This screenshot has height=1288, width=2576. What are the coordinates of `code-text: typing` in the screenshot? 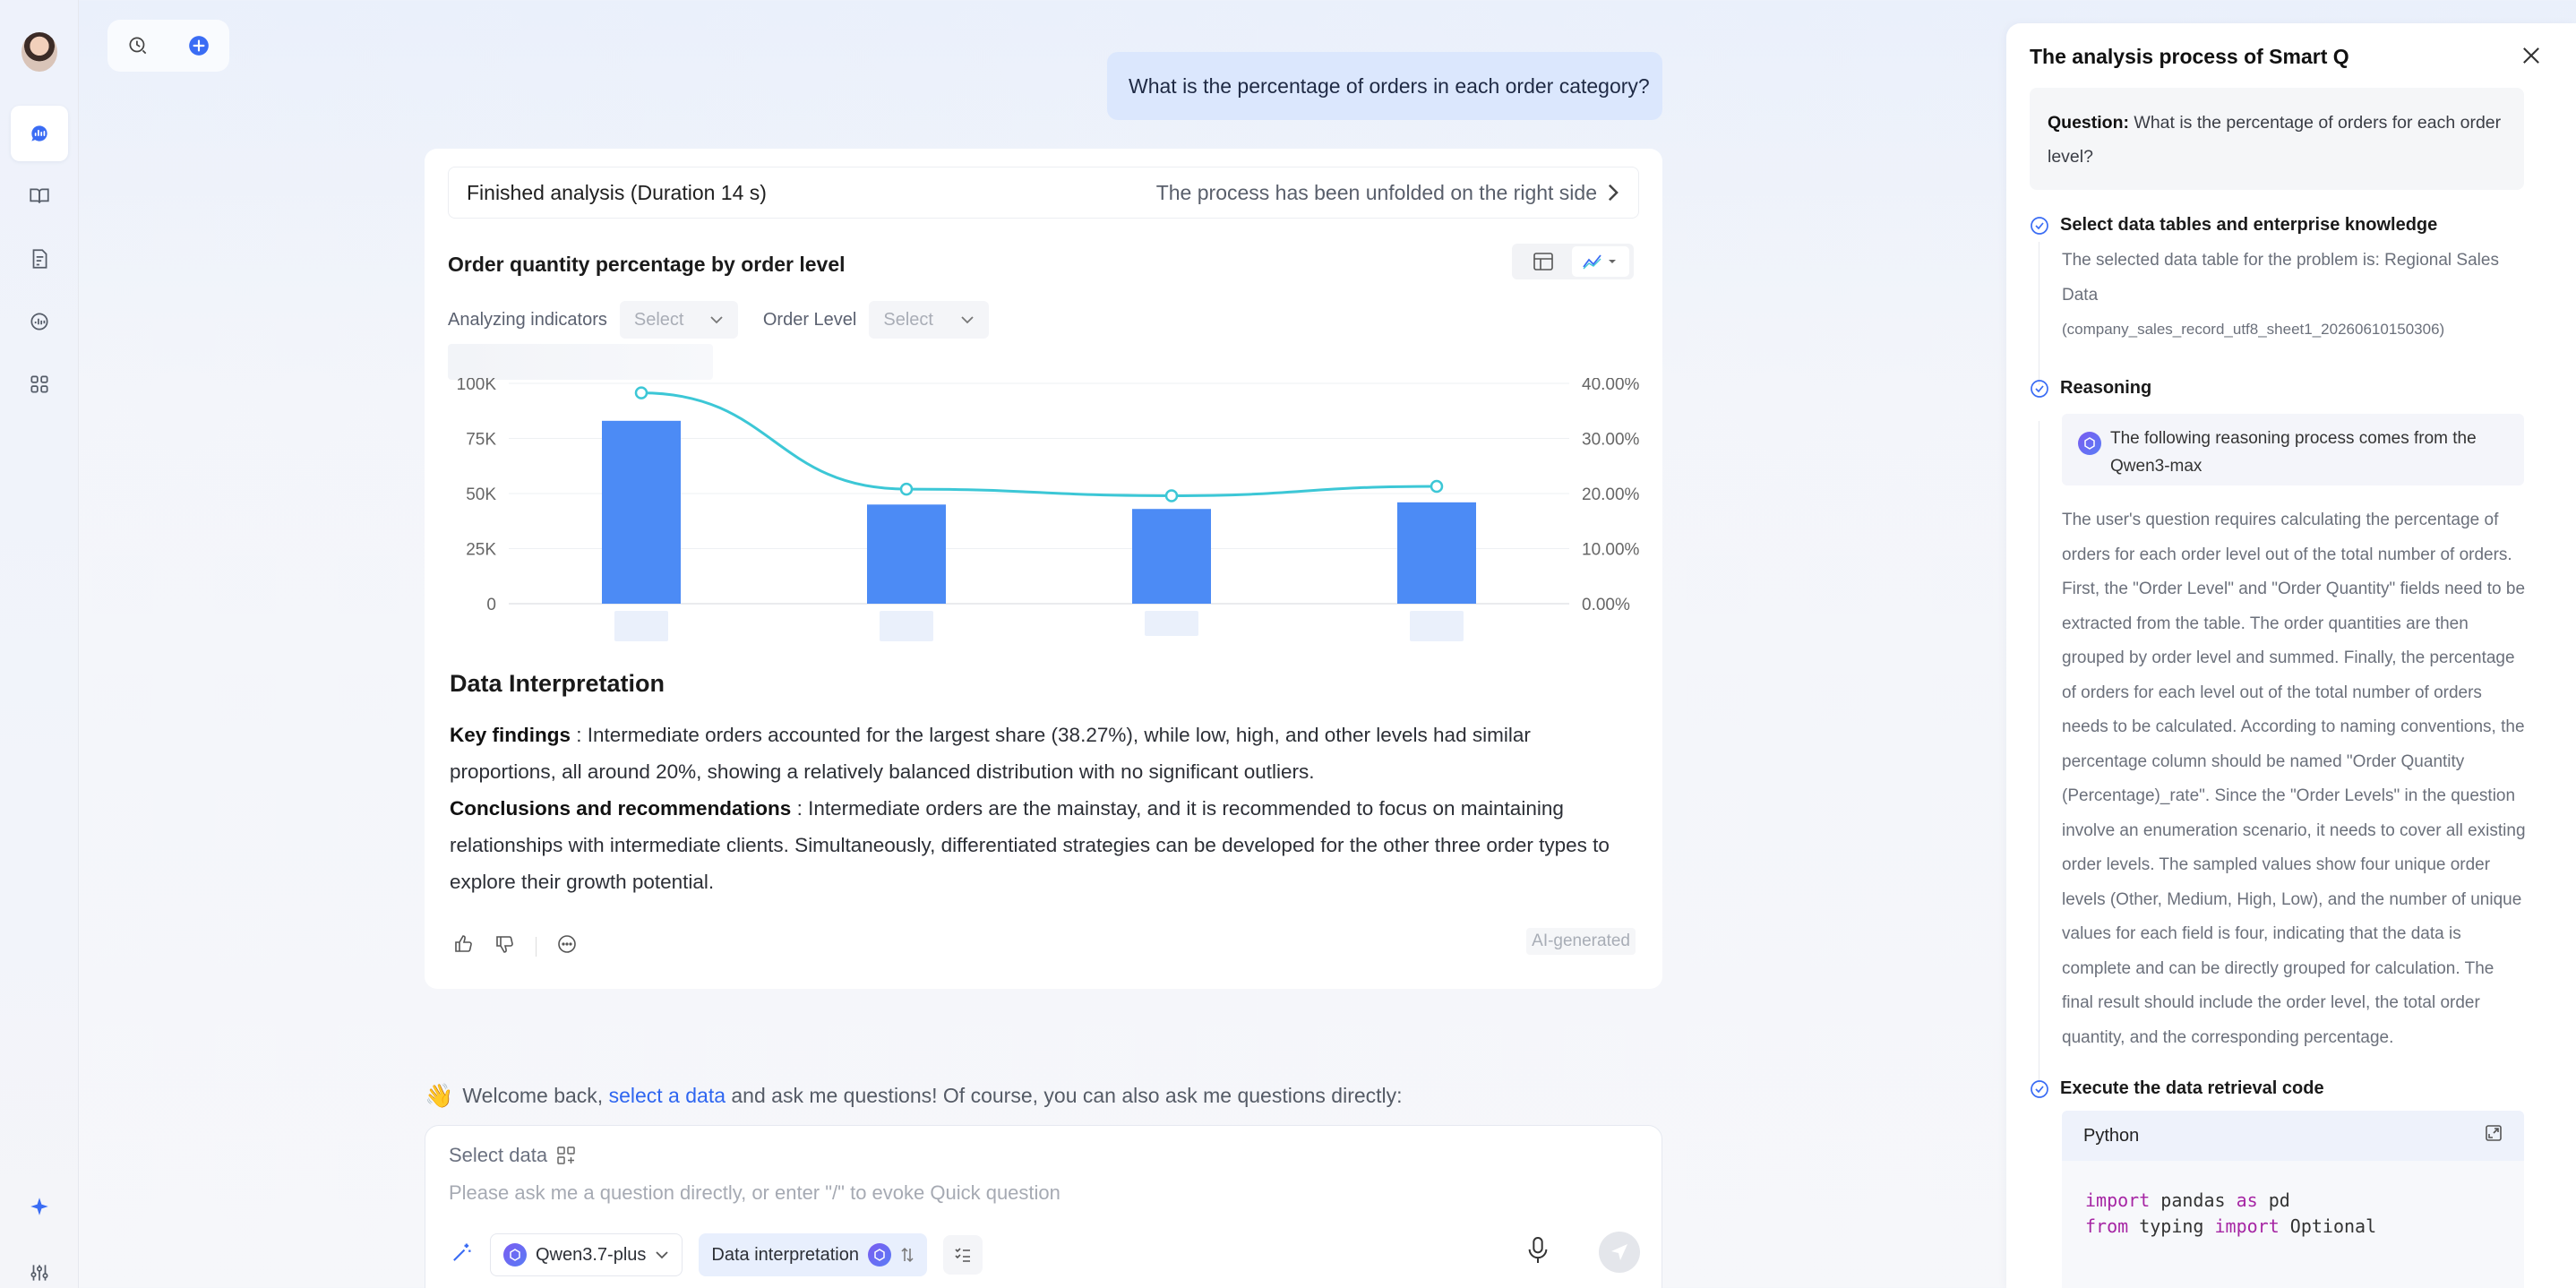 It's located at (2171, 1226).